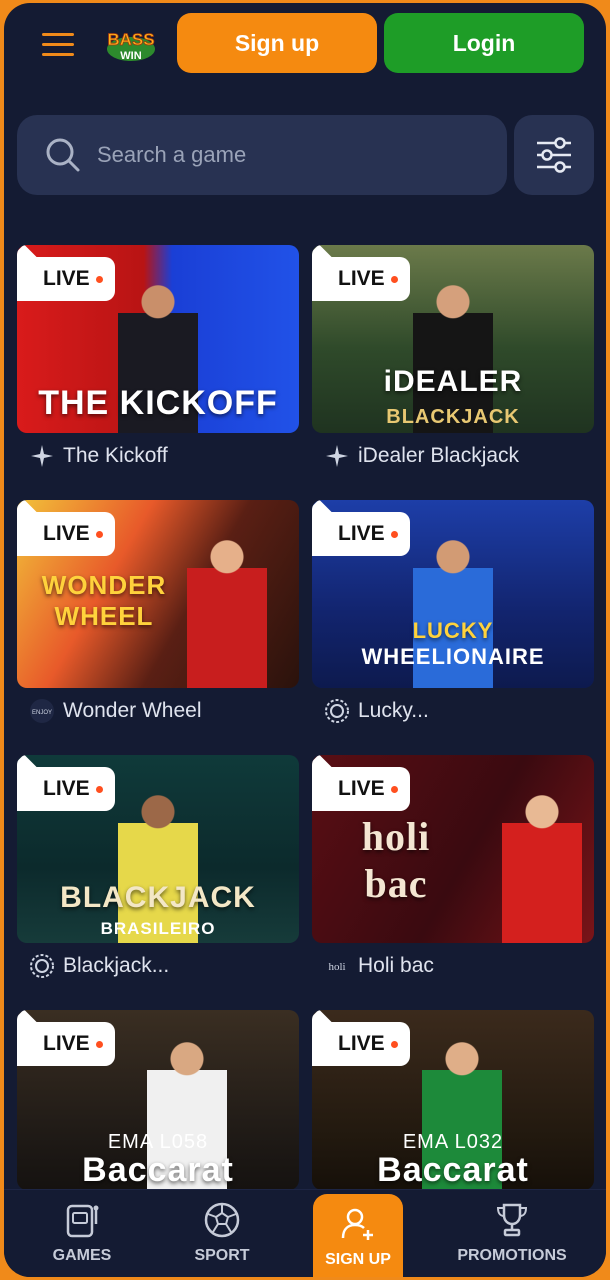 This screenshot has width=610, height=1280. What do you see at coordinates (130, 56) in the screenshot?
I see `svg-text: WIN` at bounding box center [130, 56].